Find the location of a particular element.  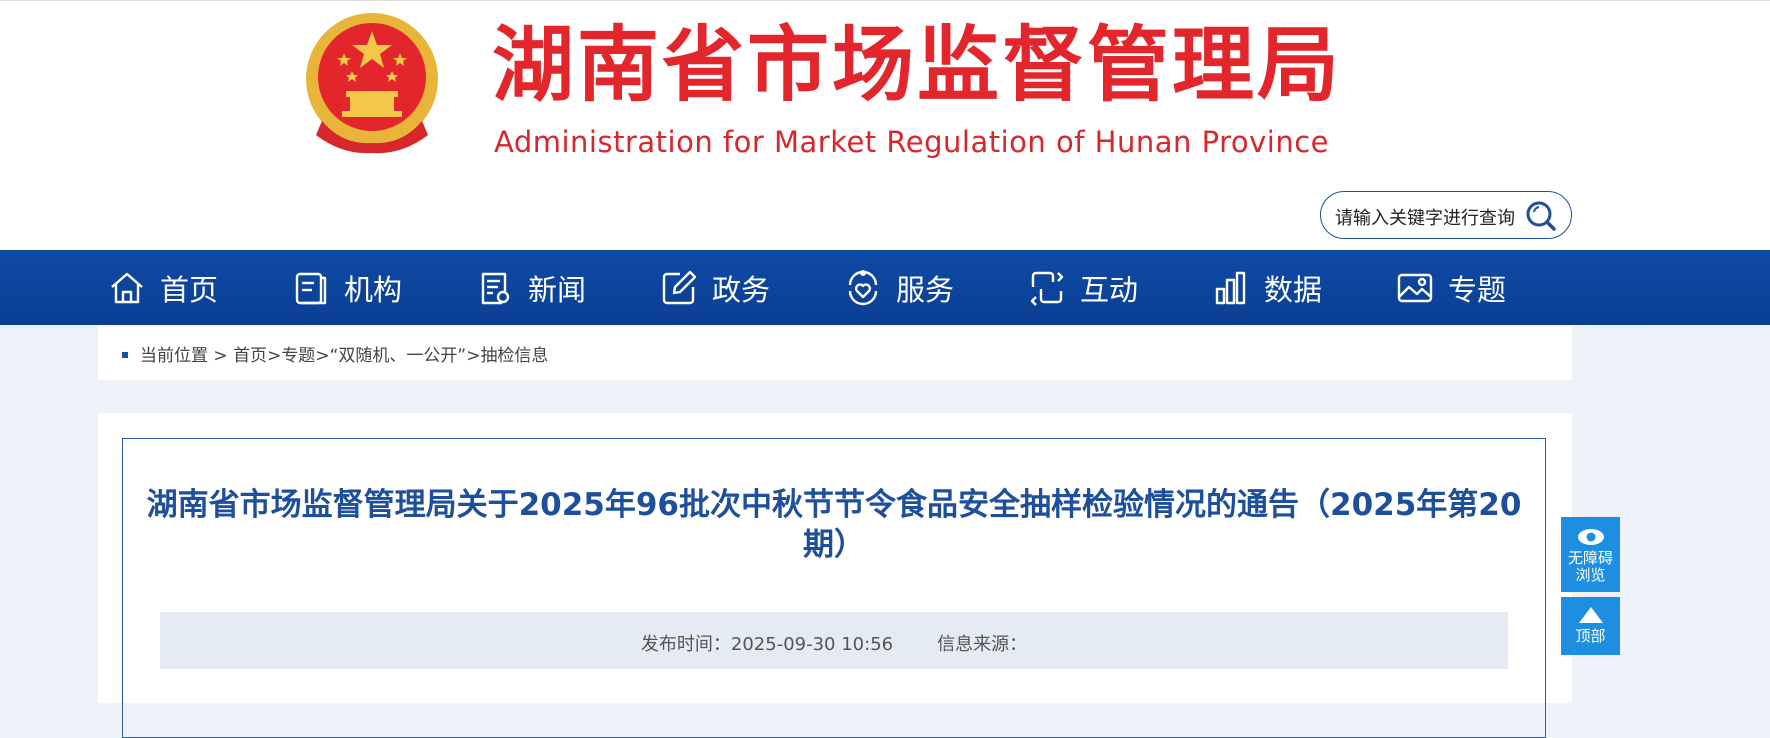

breadcrumb-path: 当前位置 > 首页>专题>“双随机、一公开”>抽检信息 is located at coordinates (344, 353).